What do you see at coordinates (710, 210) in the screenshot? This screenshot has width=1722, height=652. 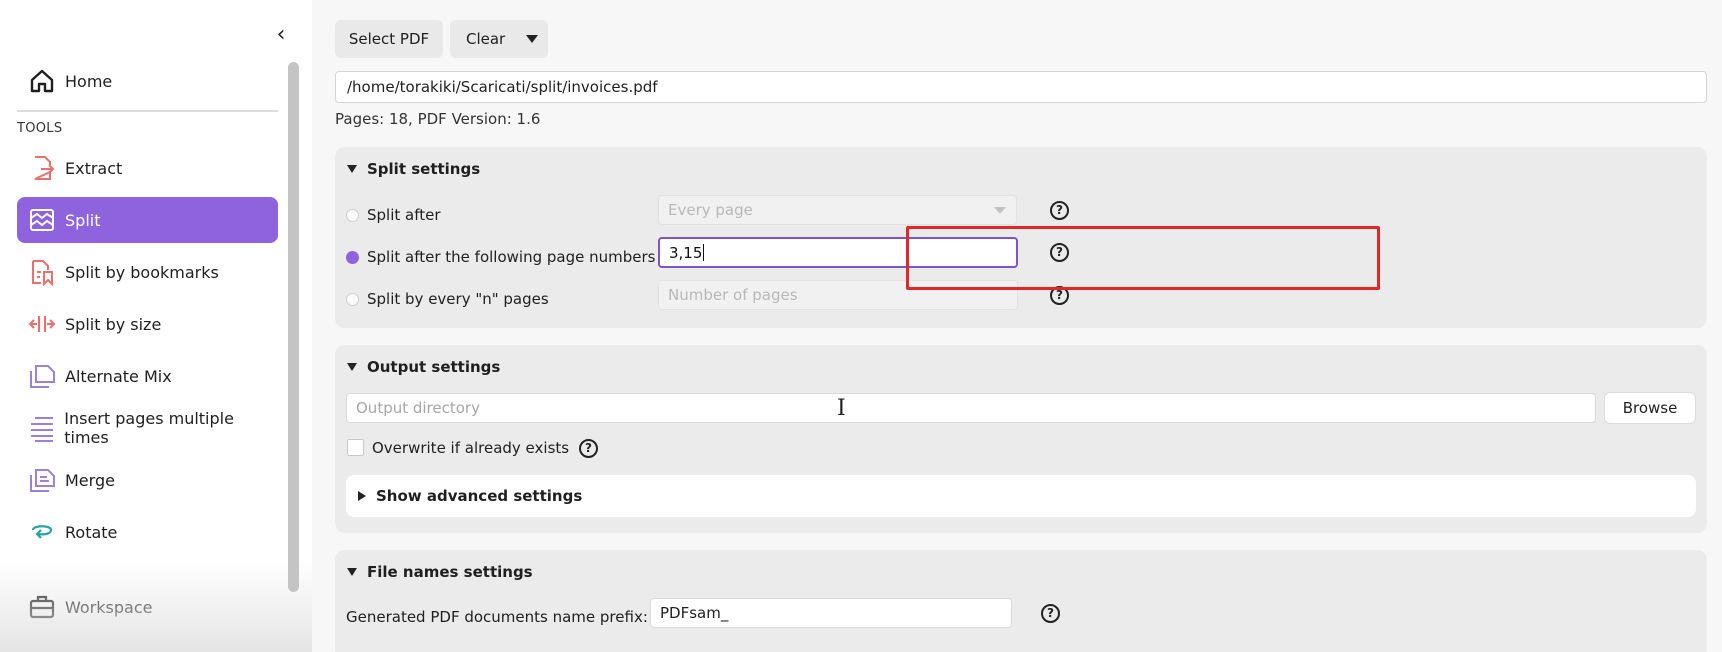 I see `split-after-select-value: Every page` at bounding box center [710, 210].